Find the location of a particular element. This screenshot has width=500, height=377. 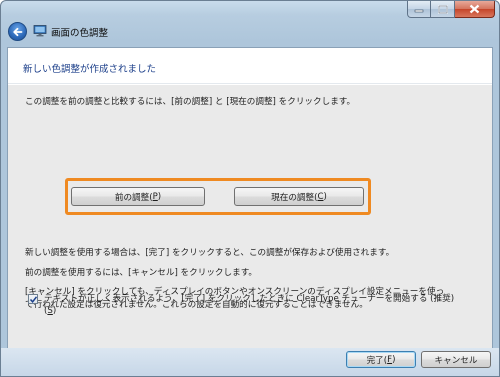

close-icon is located at coordinates (474, 9).